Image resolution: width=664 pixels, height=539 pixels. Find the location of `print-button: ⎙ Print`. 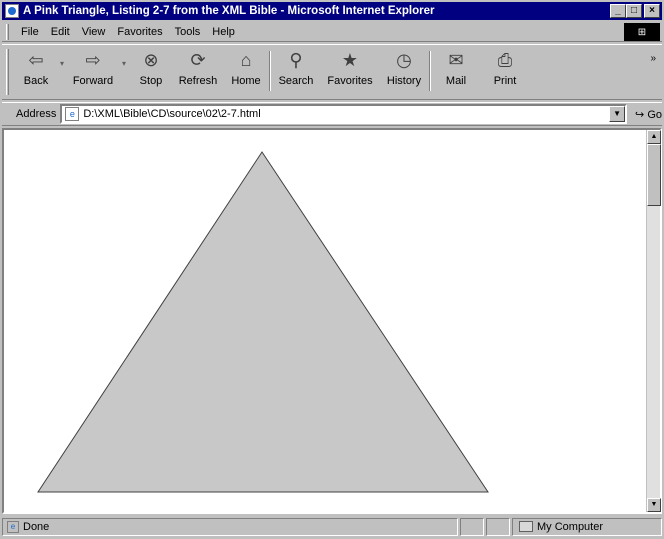

print-button: ⎙ Print is located at coordinates (505, 72).